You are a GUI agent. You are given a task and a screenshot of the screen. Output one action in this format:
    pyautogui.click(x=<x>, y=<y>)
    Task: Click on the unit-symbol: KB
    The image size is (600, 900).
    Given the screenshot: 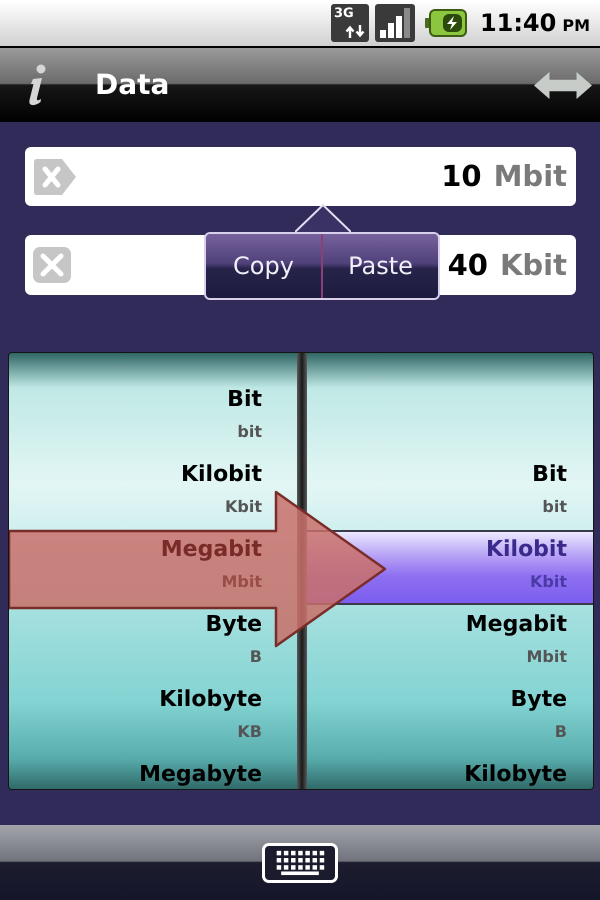 What is the action you would take?
    pyautogui.click(x=249, y=732)
    